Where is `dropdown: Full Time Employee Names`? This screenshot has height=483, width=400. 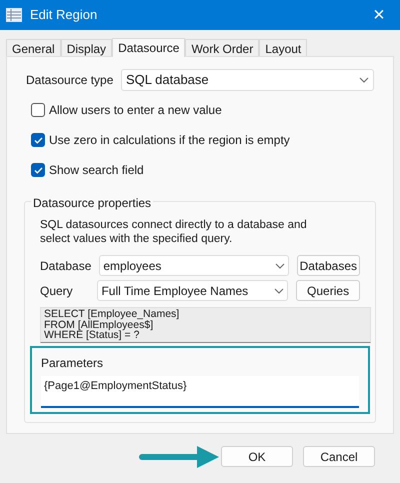 dropdown: Full Time Employee Names is located at coordinates (192, 290).